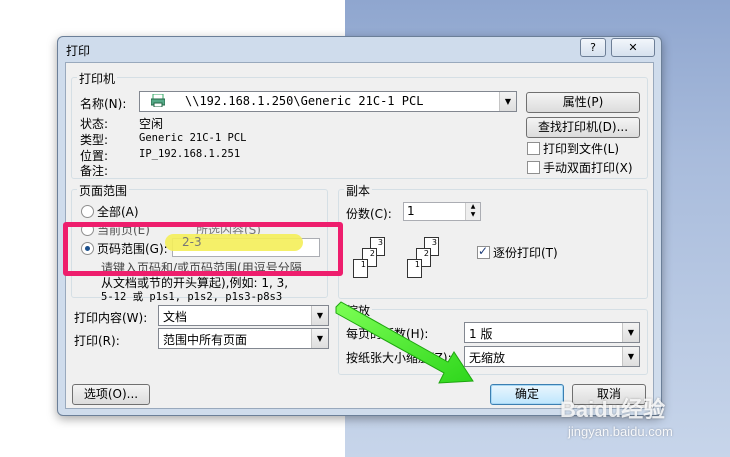 This screenshot has height=457, width=730. I want to click on watermark-logo: Baidu经验, so click(612, 408).